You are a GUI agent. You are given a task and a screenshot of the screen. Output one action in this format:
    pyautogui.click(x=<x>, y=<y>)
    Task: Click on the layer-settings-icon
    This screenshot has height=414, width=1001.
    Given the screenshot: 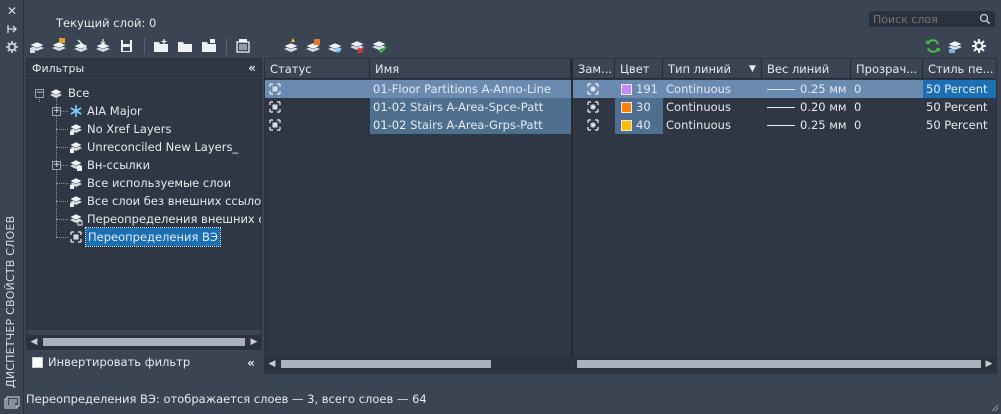 What is the action you would take?
    pyautogui.click(x=955, y=46)
    